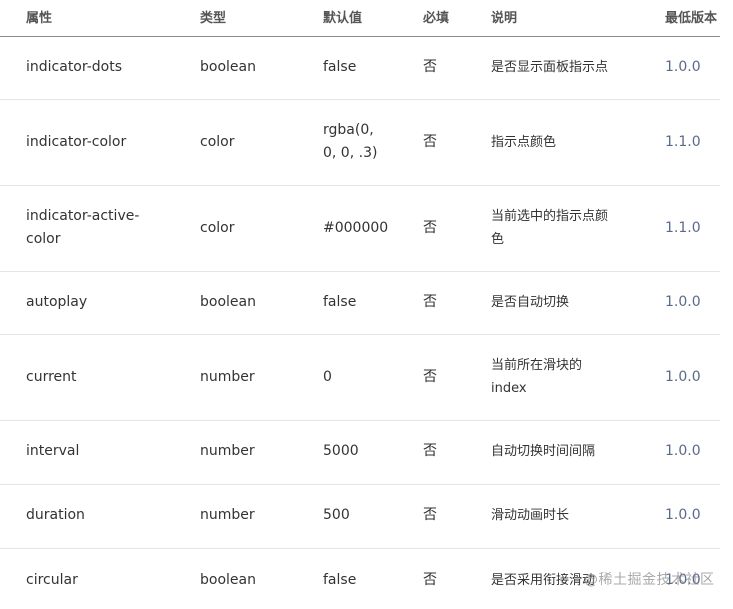  I want to click on cell-default: 500, so click(336, 515).